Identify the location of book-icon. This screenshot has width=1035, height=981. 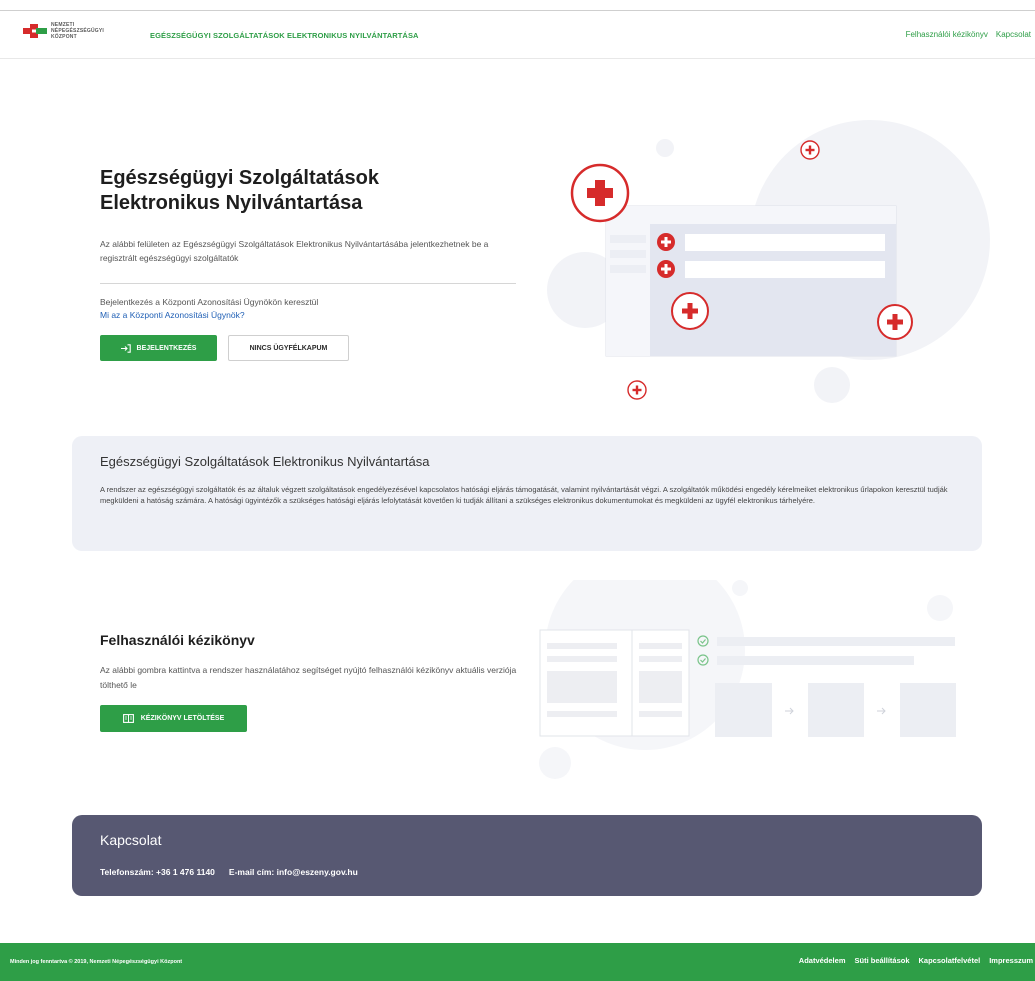
(128, 718).